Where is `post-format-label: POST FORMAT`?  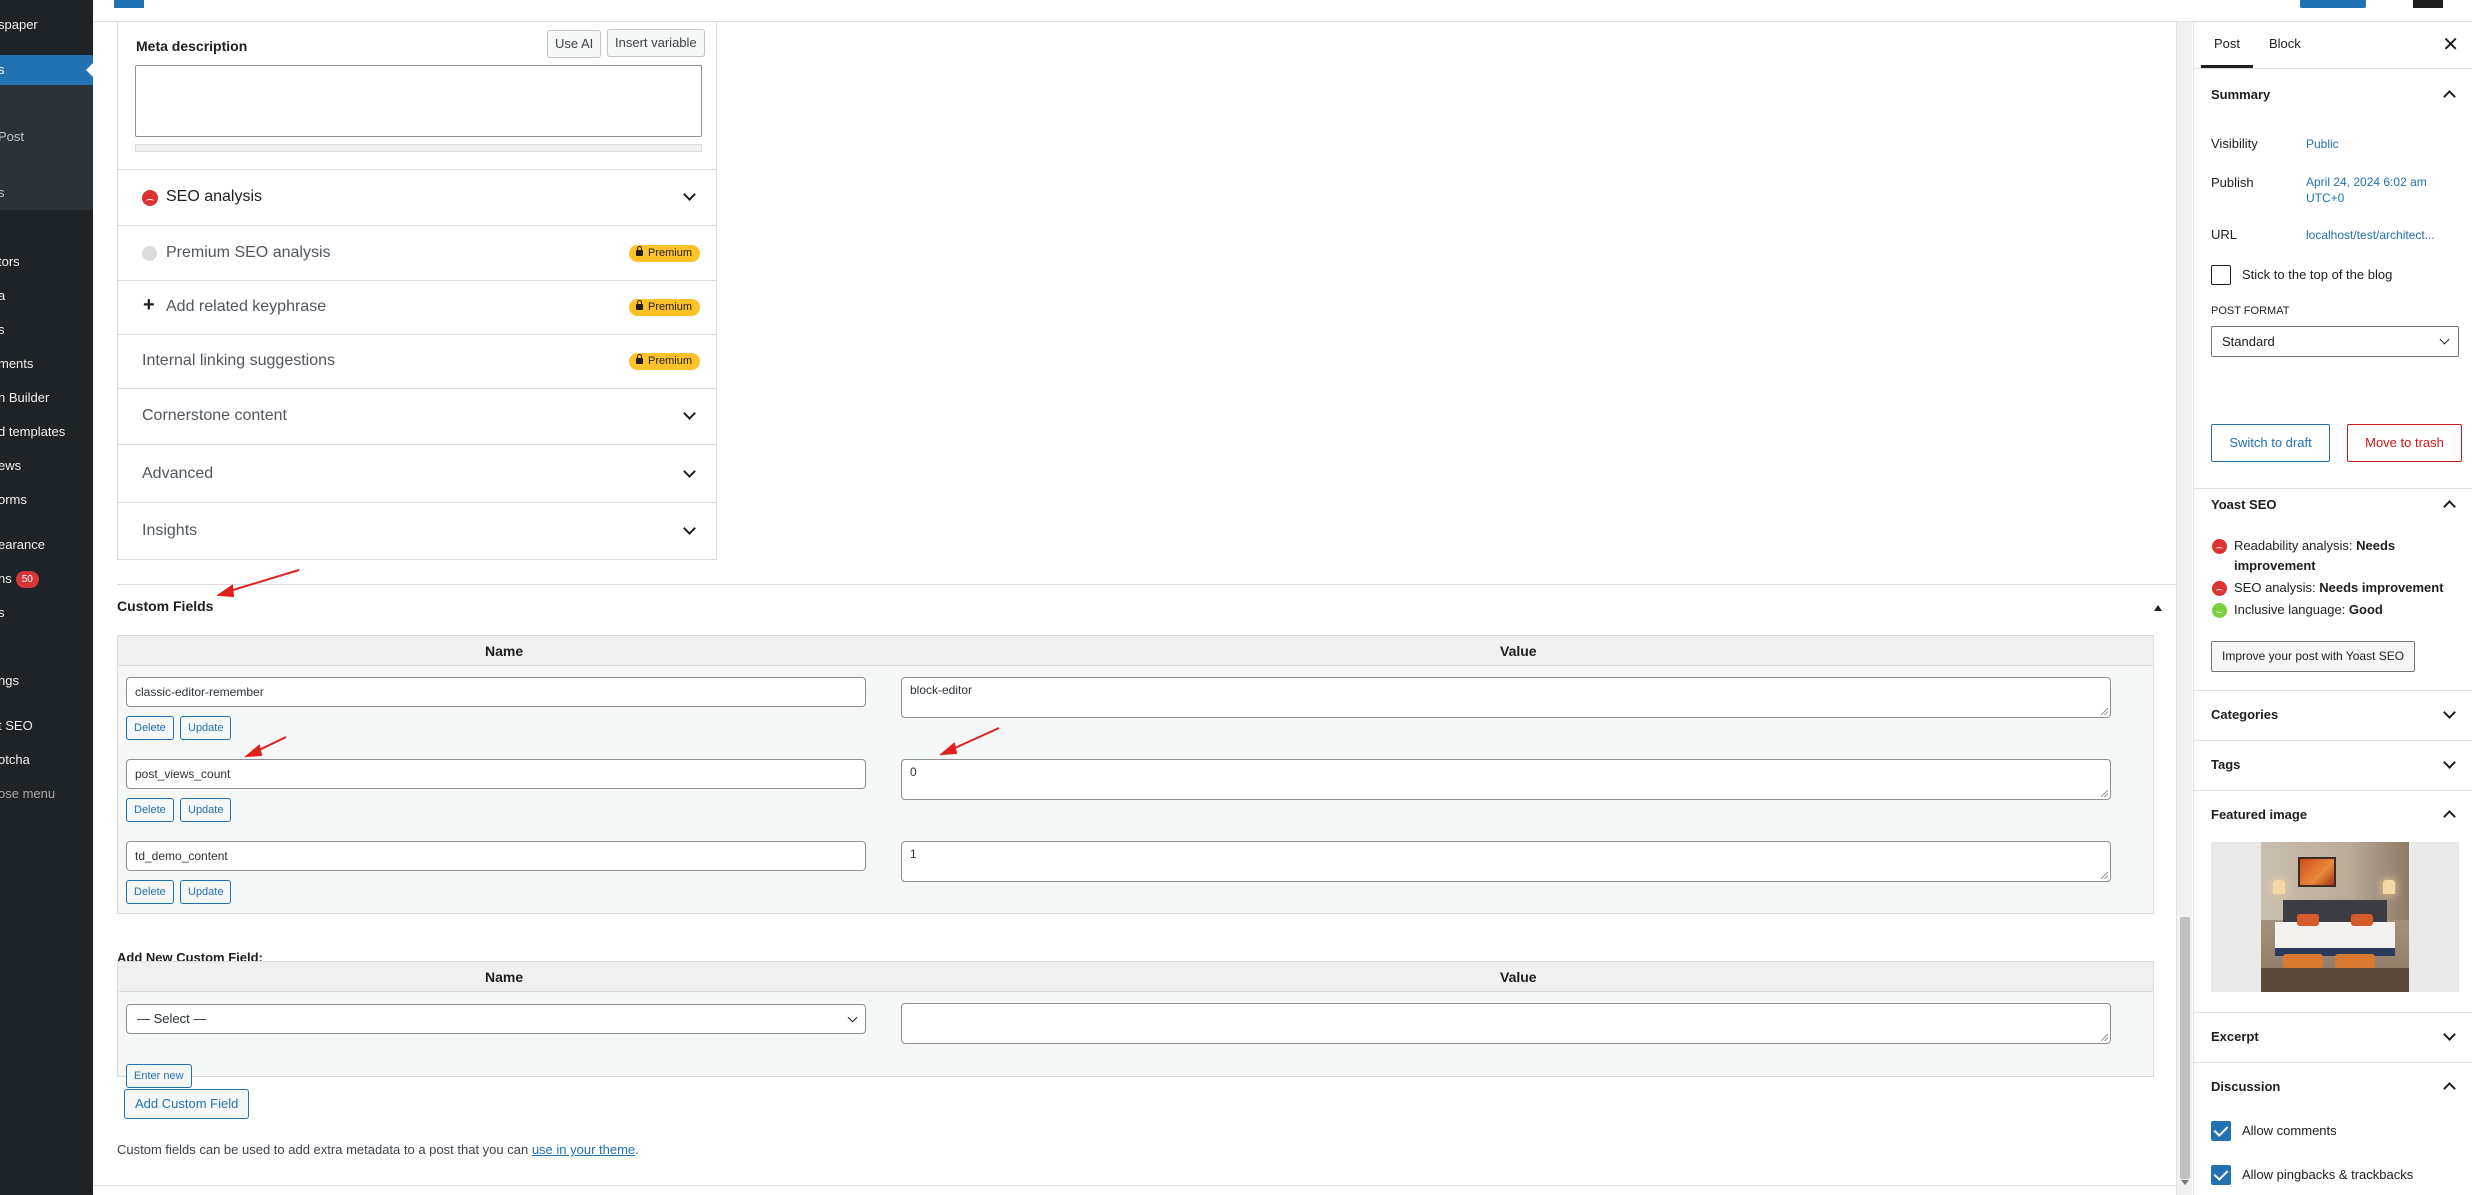
post-format-label: POST FORMAT is located at coordinates (2250, 311).